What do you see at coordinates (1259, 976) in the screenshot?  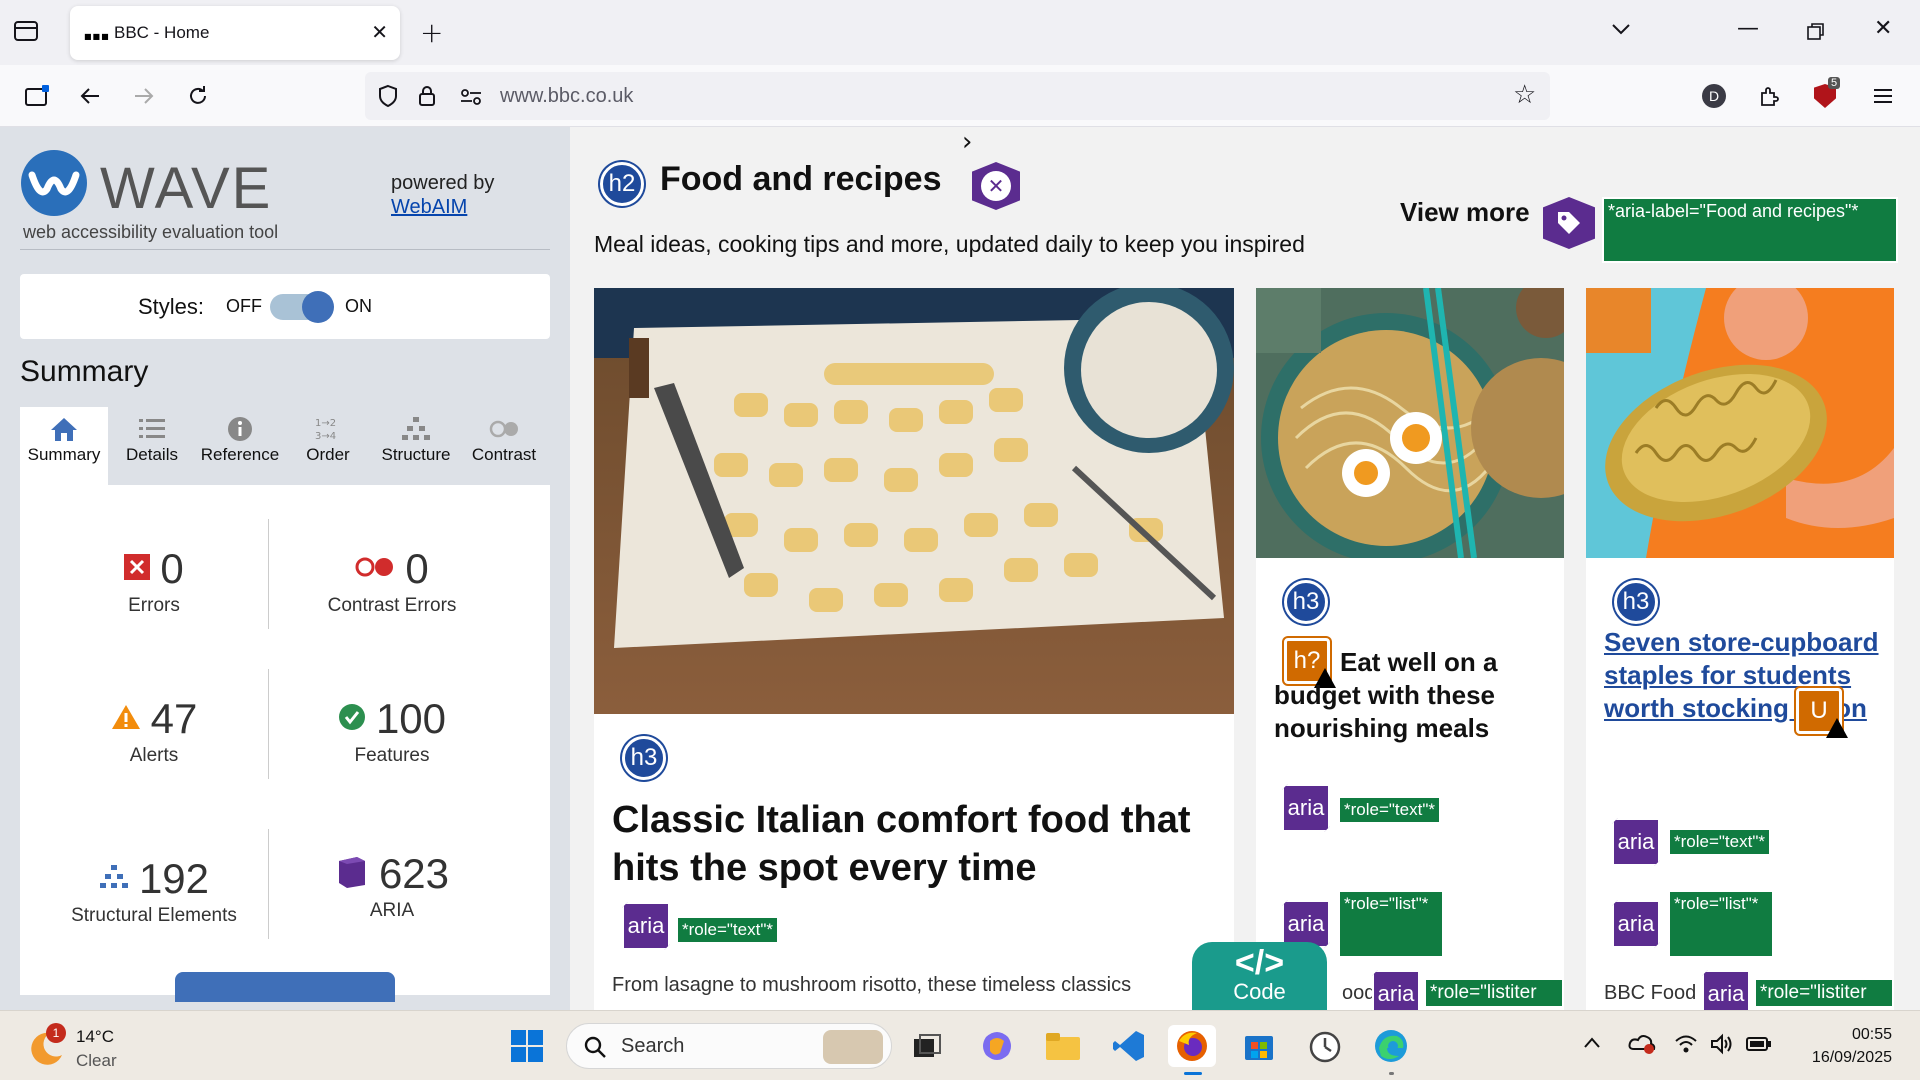 I see `code-panel-tab: </> Code` at bounding box center [1259, 976].